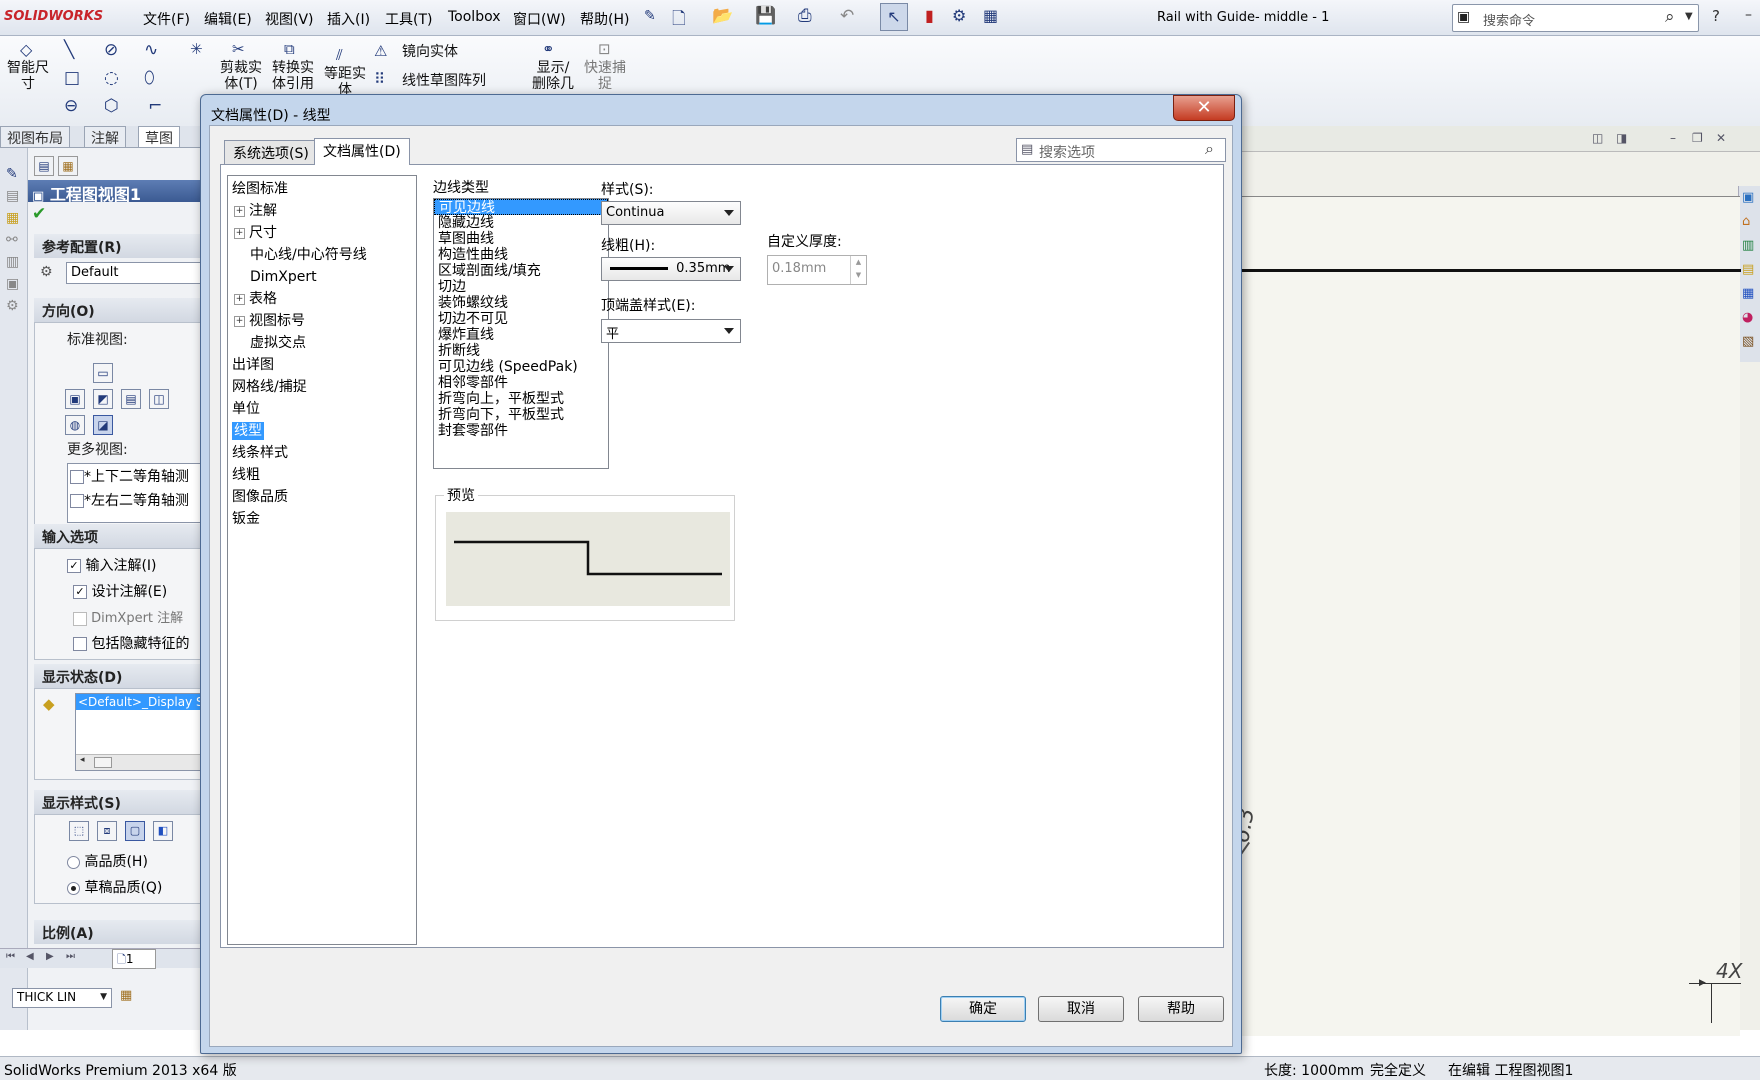  Describe the element at coordinates (260, 497) in the screenshot. I see `tree-item: 图像品质` at that location.